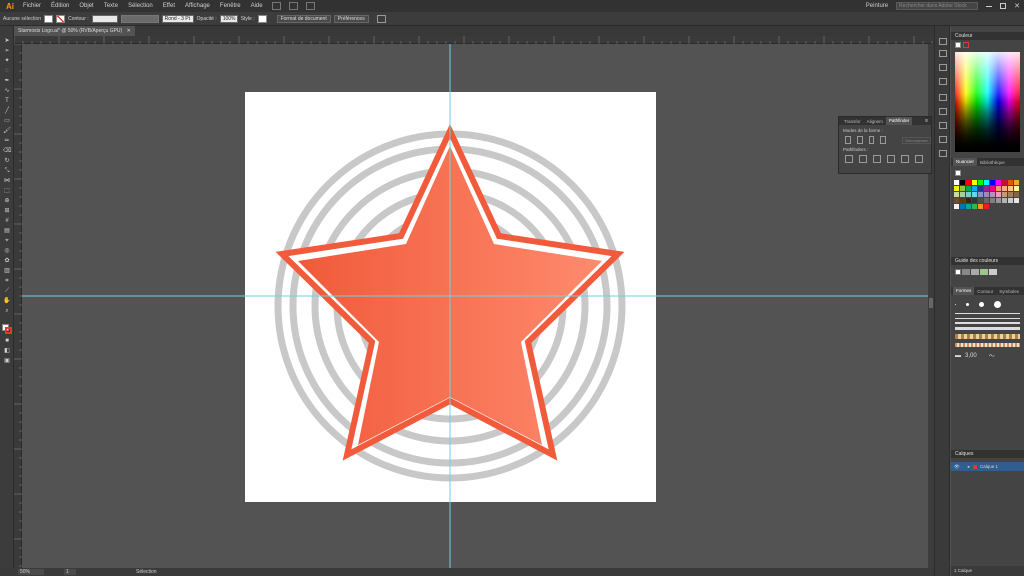 This screenshot has width=1024, height=576. I want to click on stroke-swatch, so click(61, 18).